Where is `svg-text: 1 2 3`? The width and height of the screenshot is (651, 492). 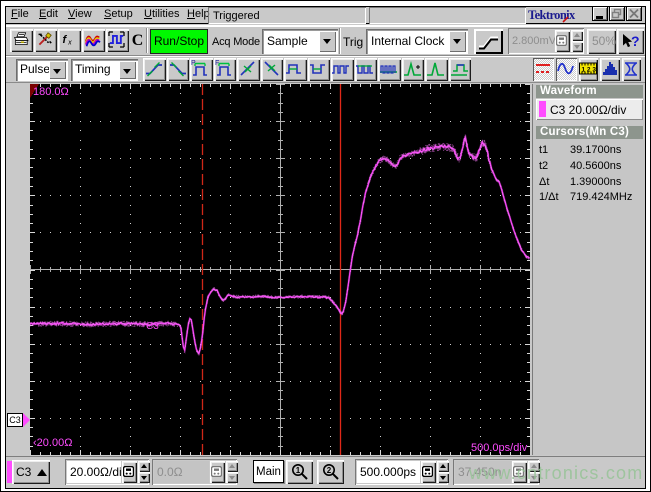 svg-text: 1 2 3 is located at coordinates (589, 70).